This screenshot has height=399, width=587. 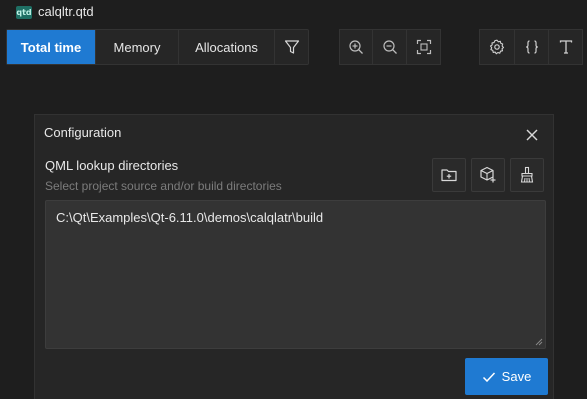 I want to click on text-icon, so click(x=566, y=47).